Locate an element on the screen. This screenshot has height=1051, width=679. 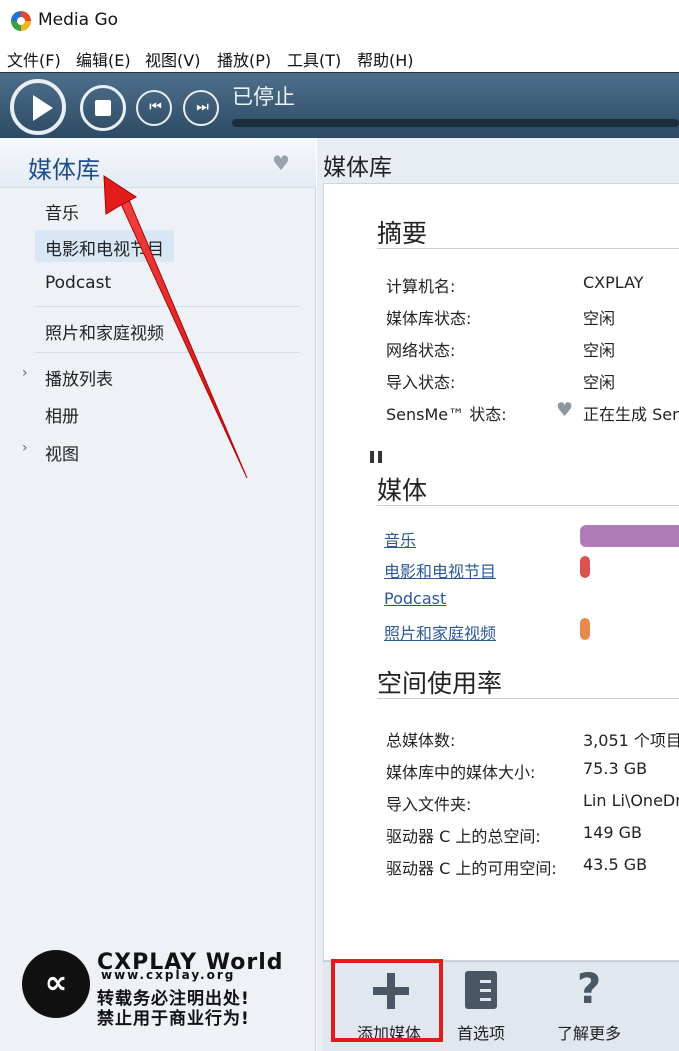
checklist-icon is located at coordinates (481, 990).